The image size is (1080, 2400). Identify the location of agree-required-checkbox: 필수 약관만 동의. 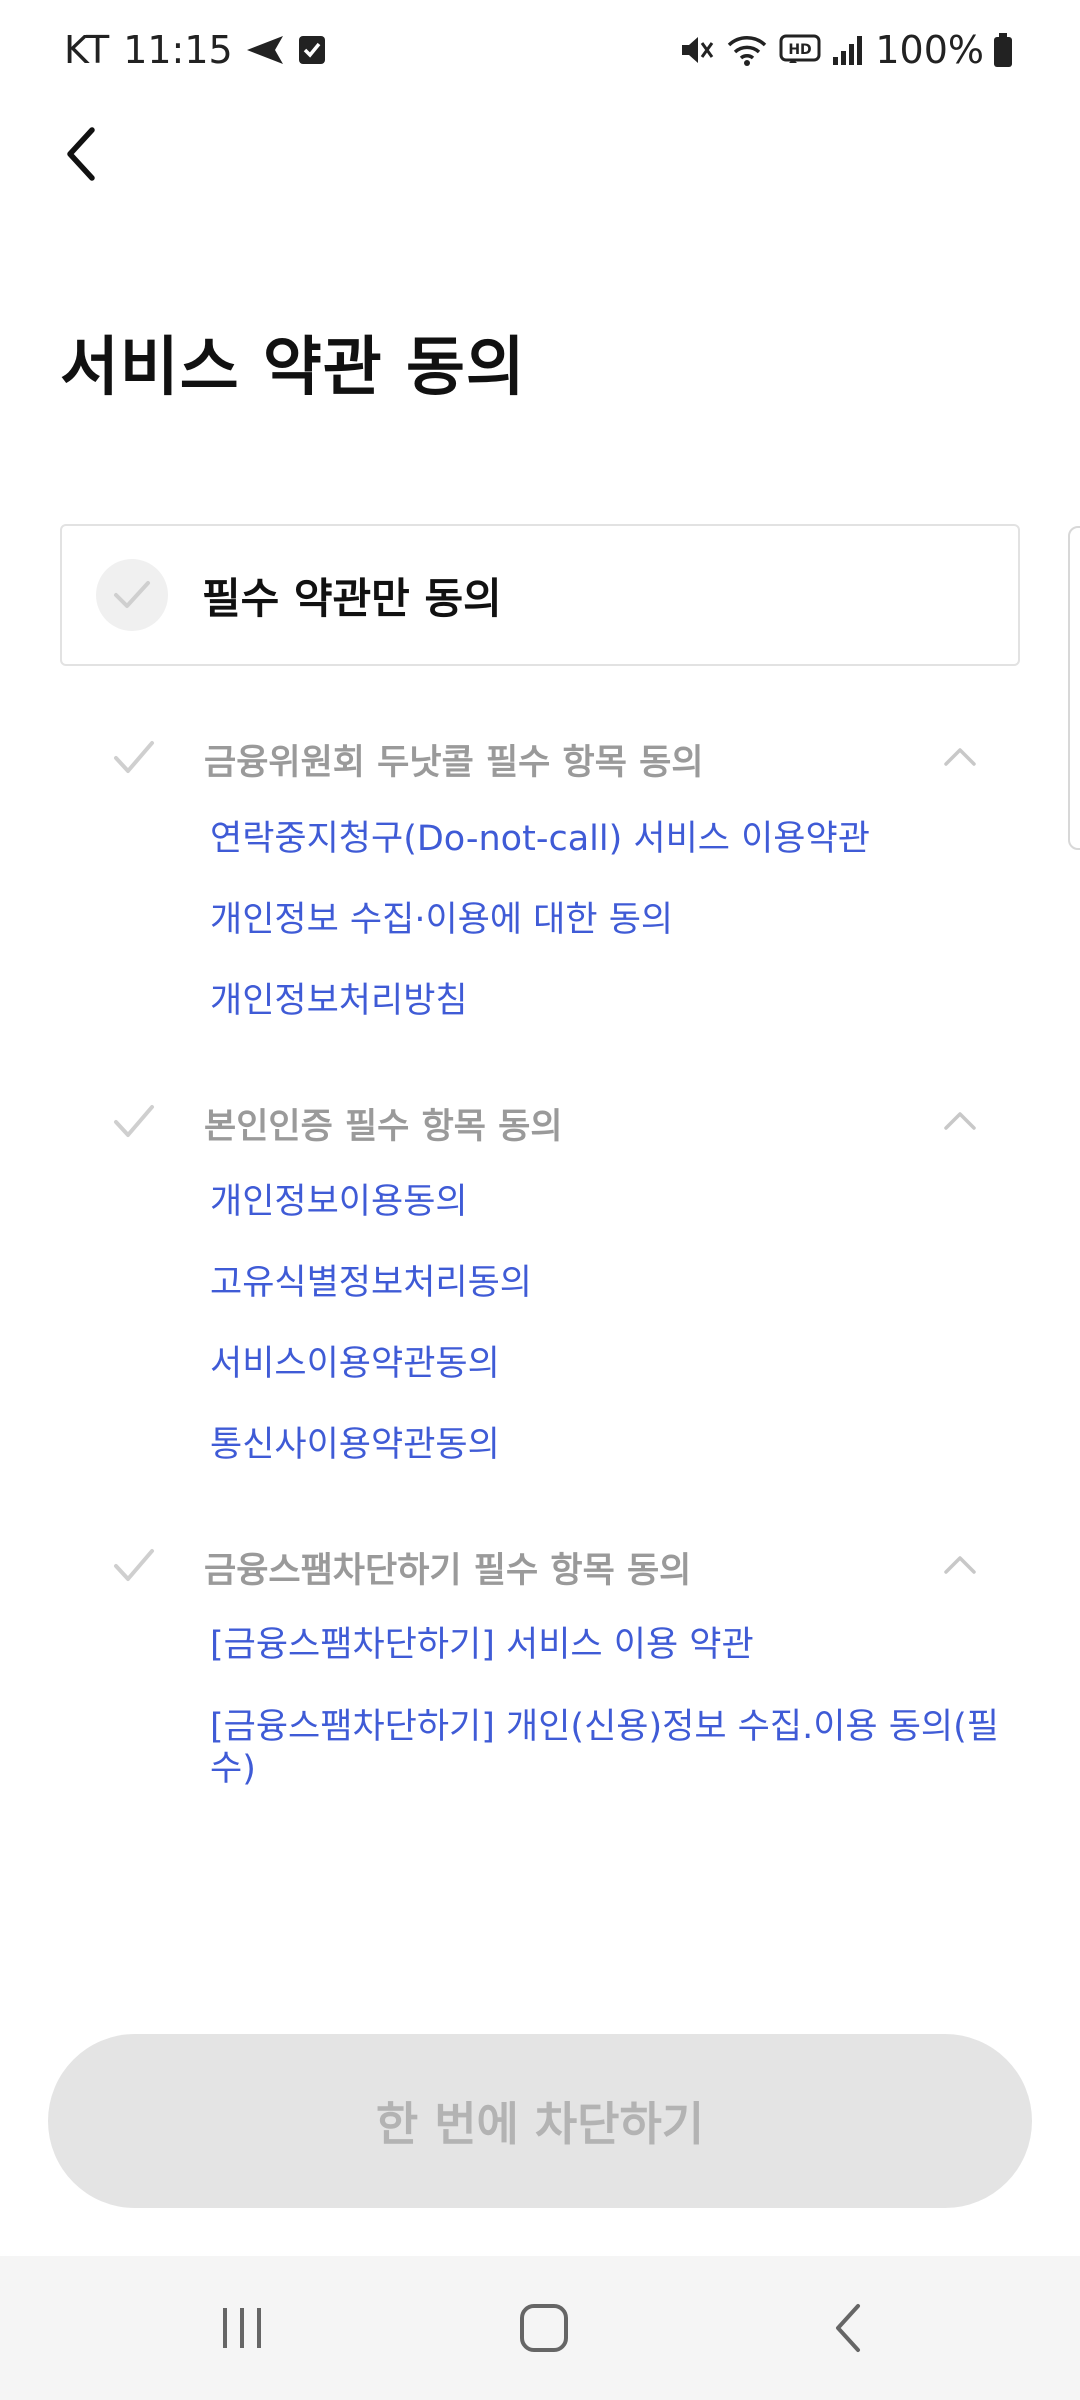
(540, 595).